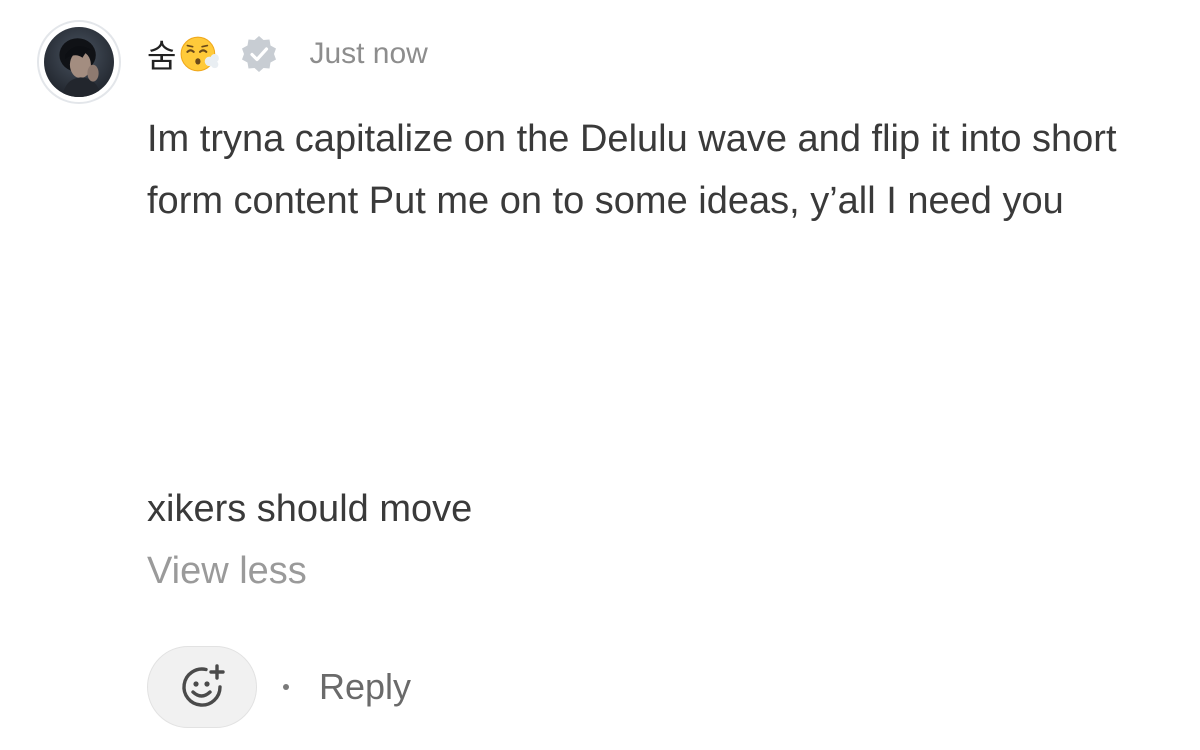 The height and width of the screenshot is (750, 1200). Describe the element at coordinates (365, 687) in the screenshot. I see `reply-button: Reply` at that location.